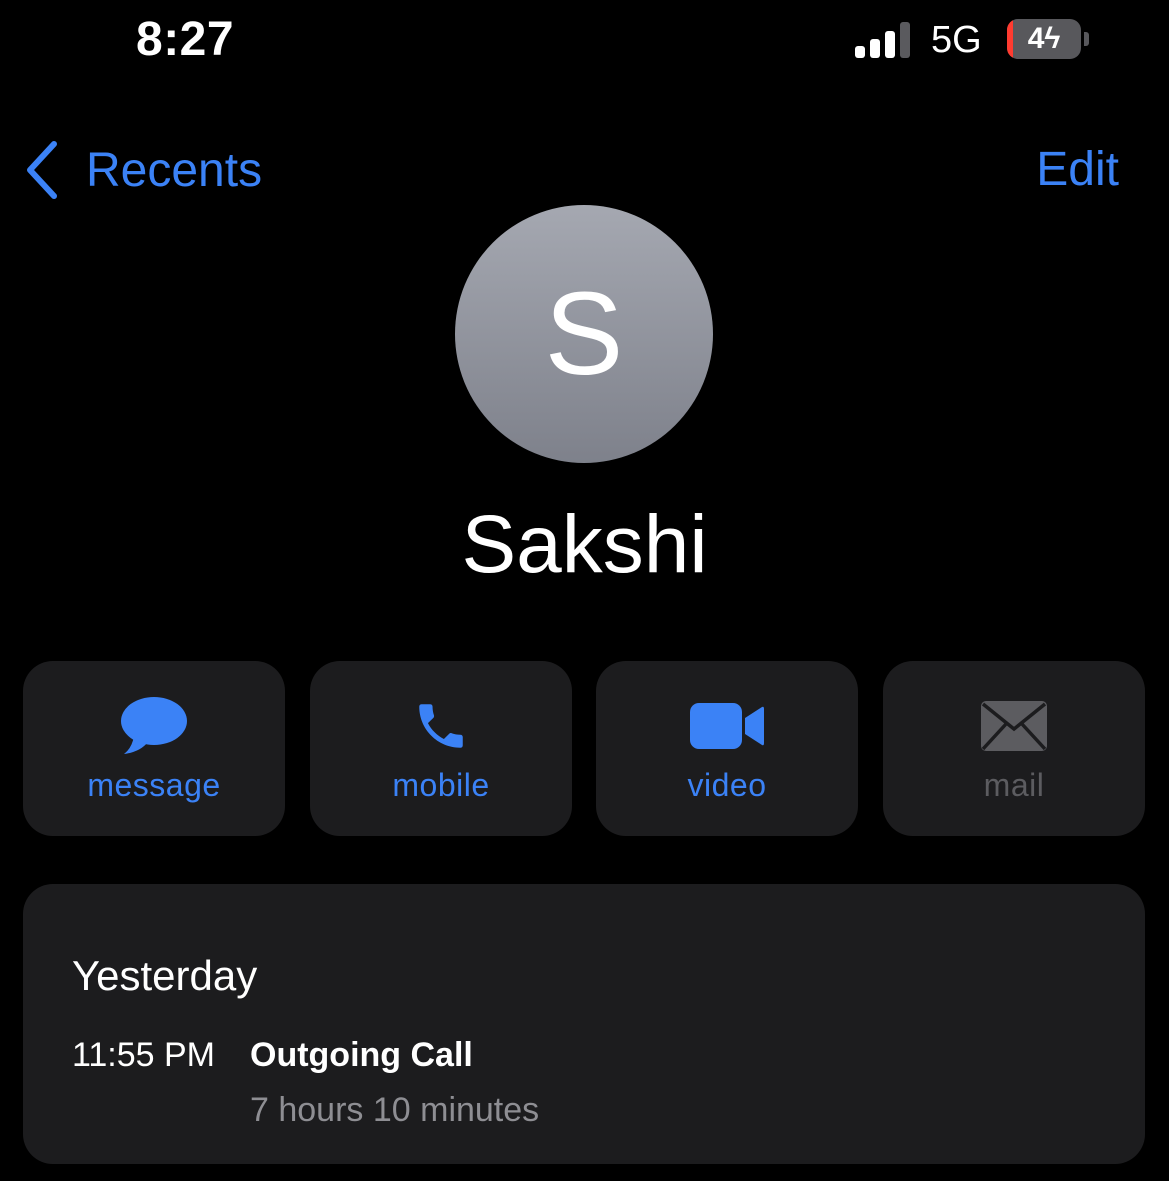 Image resolution: width=1169 pixels, height=1181 pixels. What do you see at coordinates (1086, 39) in the screenshot?
I see `battery-nub` at bounding box center [1086, 39].